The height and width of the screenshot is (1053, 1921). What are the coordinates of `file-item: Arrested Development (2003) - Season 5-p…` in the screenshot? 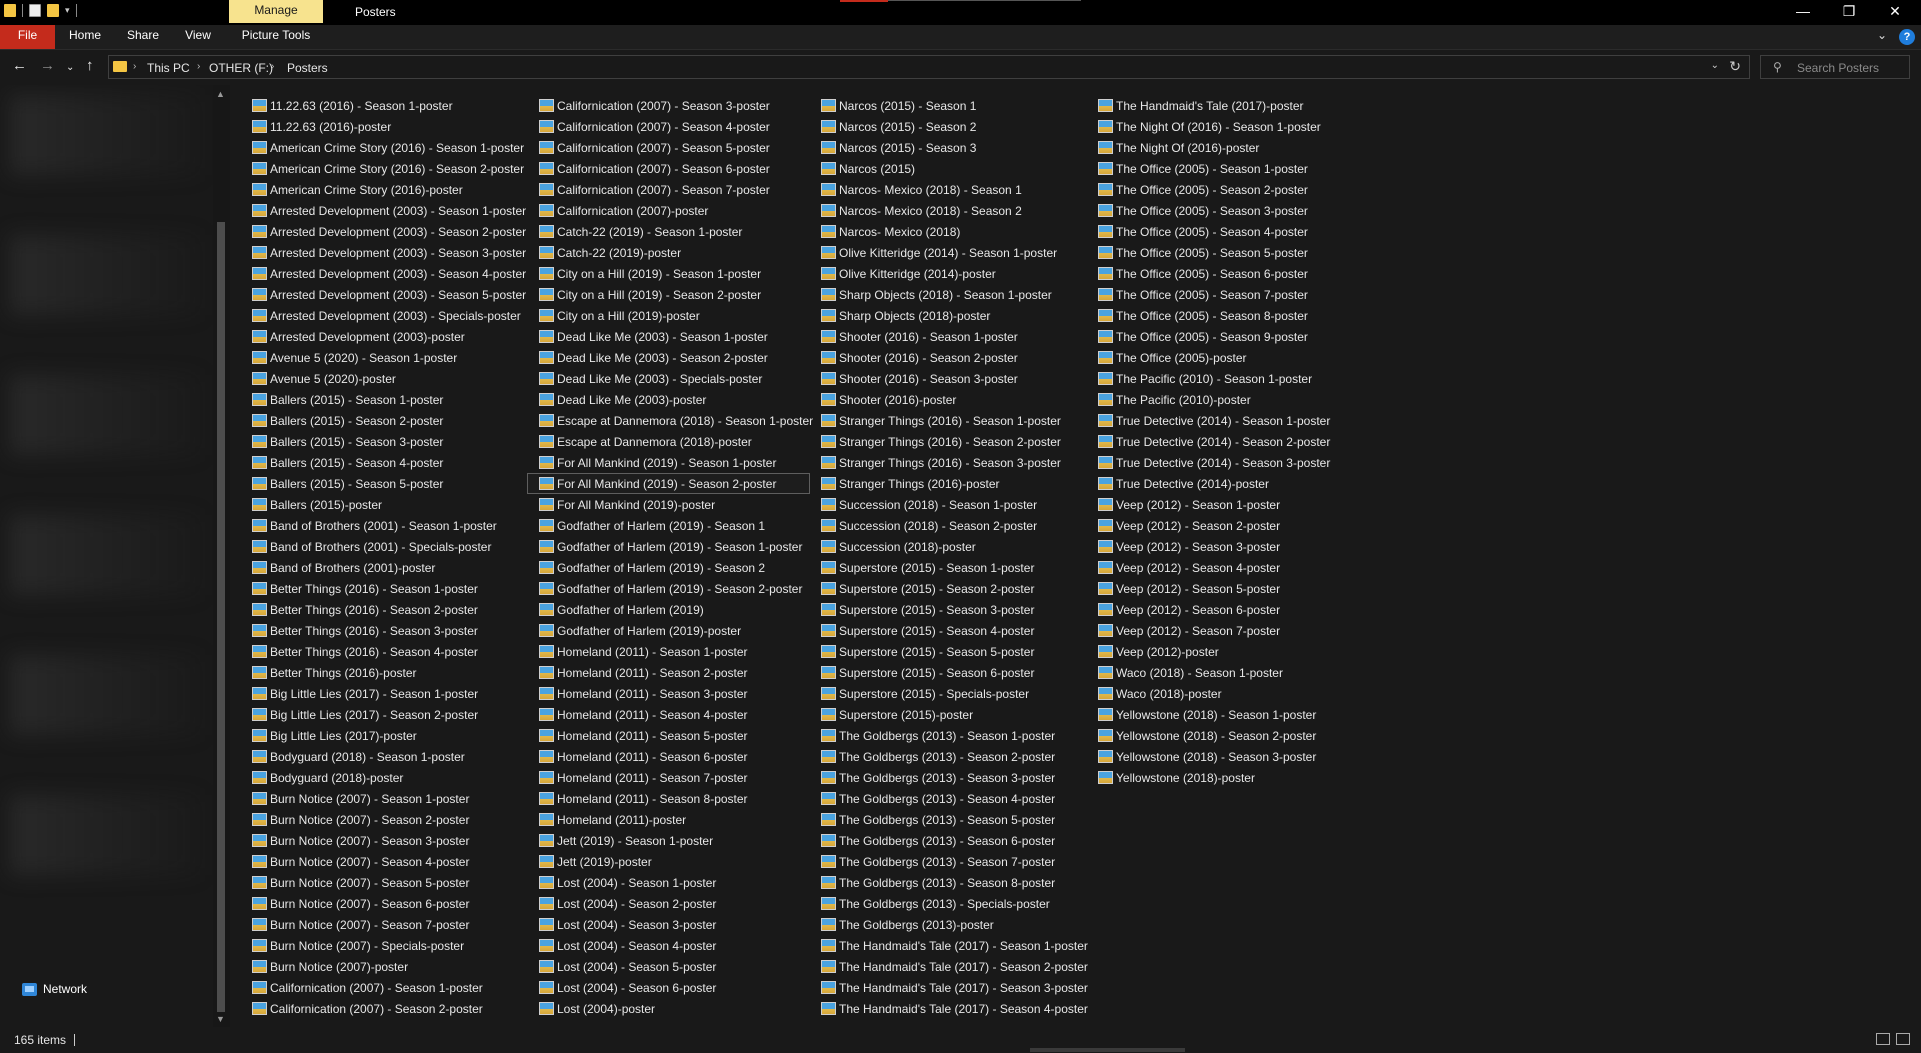 It's located at (383, 294).